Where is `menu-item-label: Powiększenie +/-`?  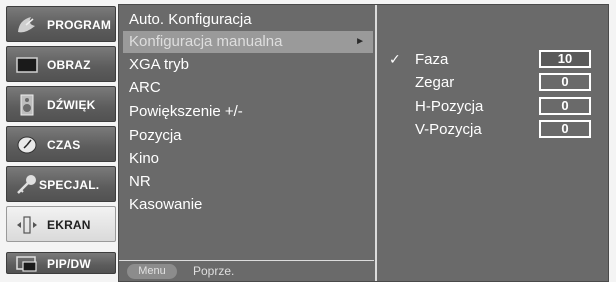 menu-item-label: Powiększenie +/- is located at coordinates (186, 111).